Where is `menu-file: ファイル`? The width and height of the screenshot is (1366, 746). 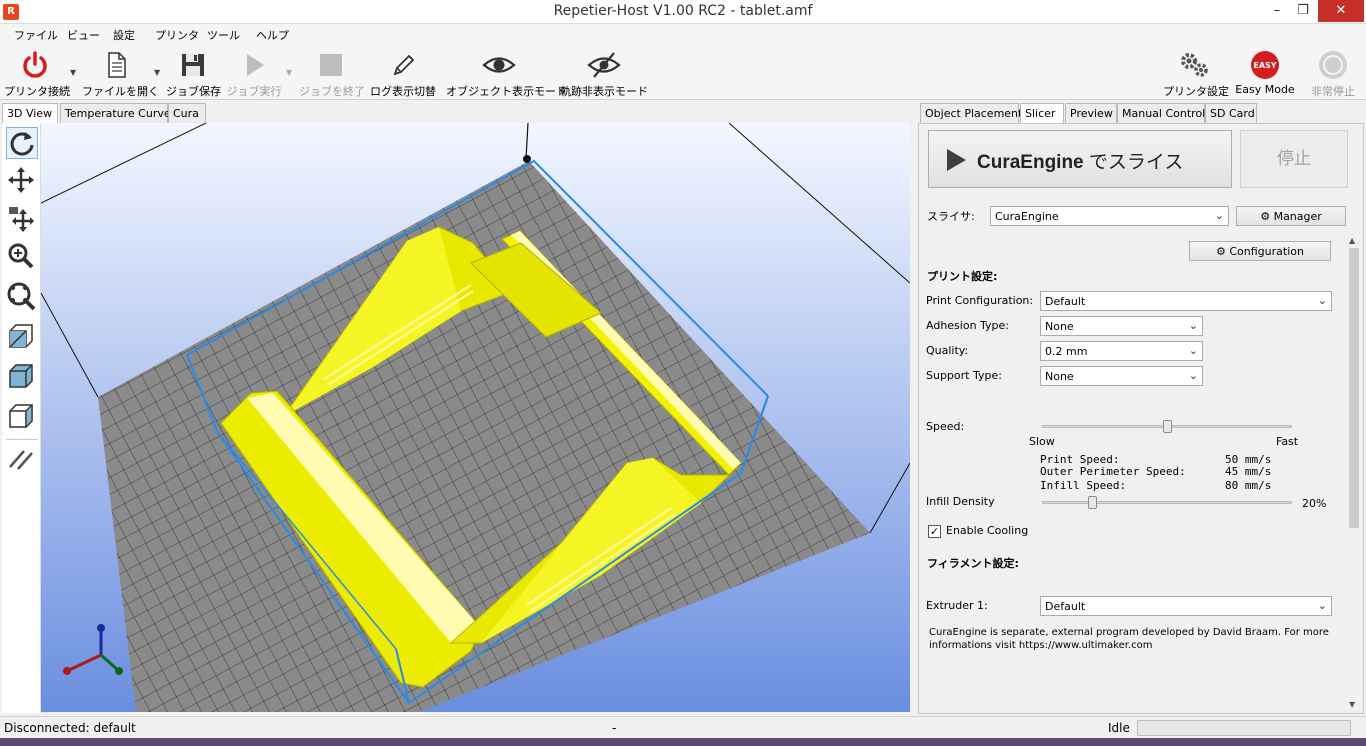
menu-file: ファイル is located at coordinates (36, 35).